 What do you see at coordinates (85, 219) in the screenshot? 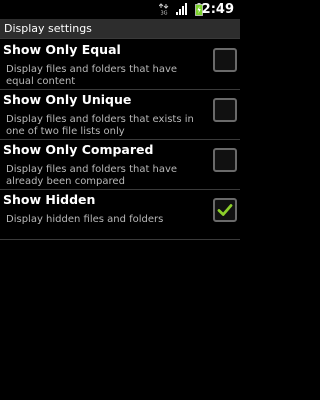
I see `pref-summary: Display hidden files and folders` at bounding box center [85, 219].